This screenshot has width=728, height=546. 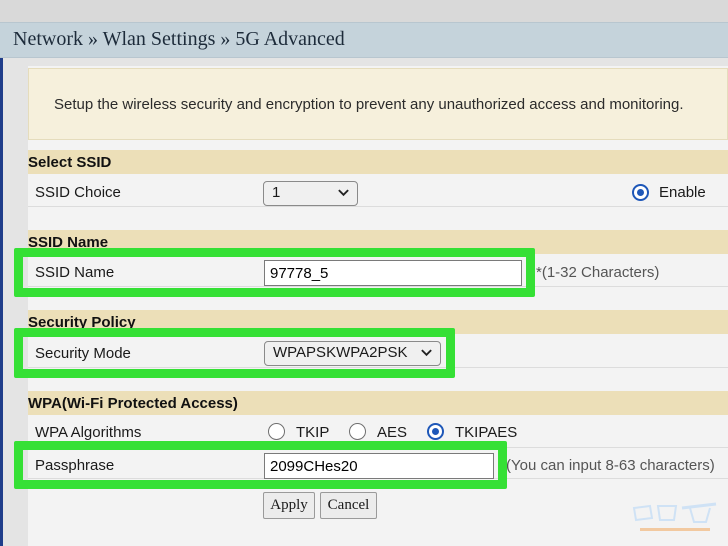 What do you see at coordinates (133, 403) in the screenshot?
I see `section-title-wpa: WPA(Wi-Fi Protected Access)` at bounding box center [133, 403].